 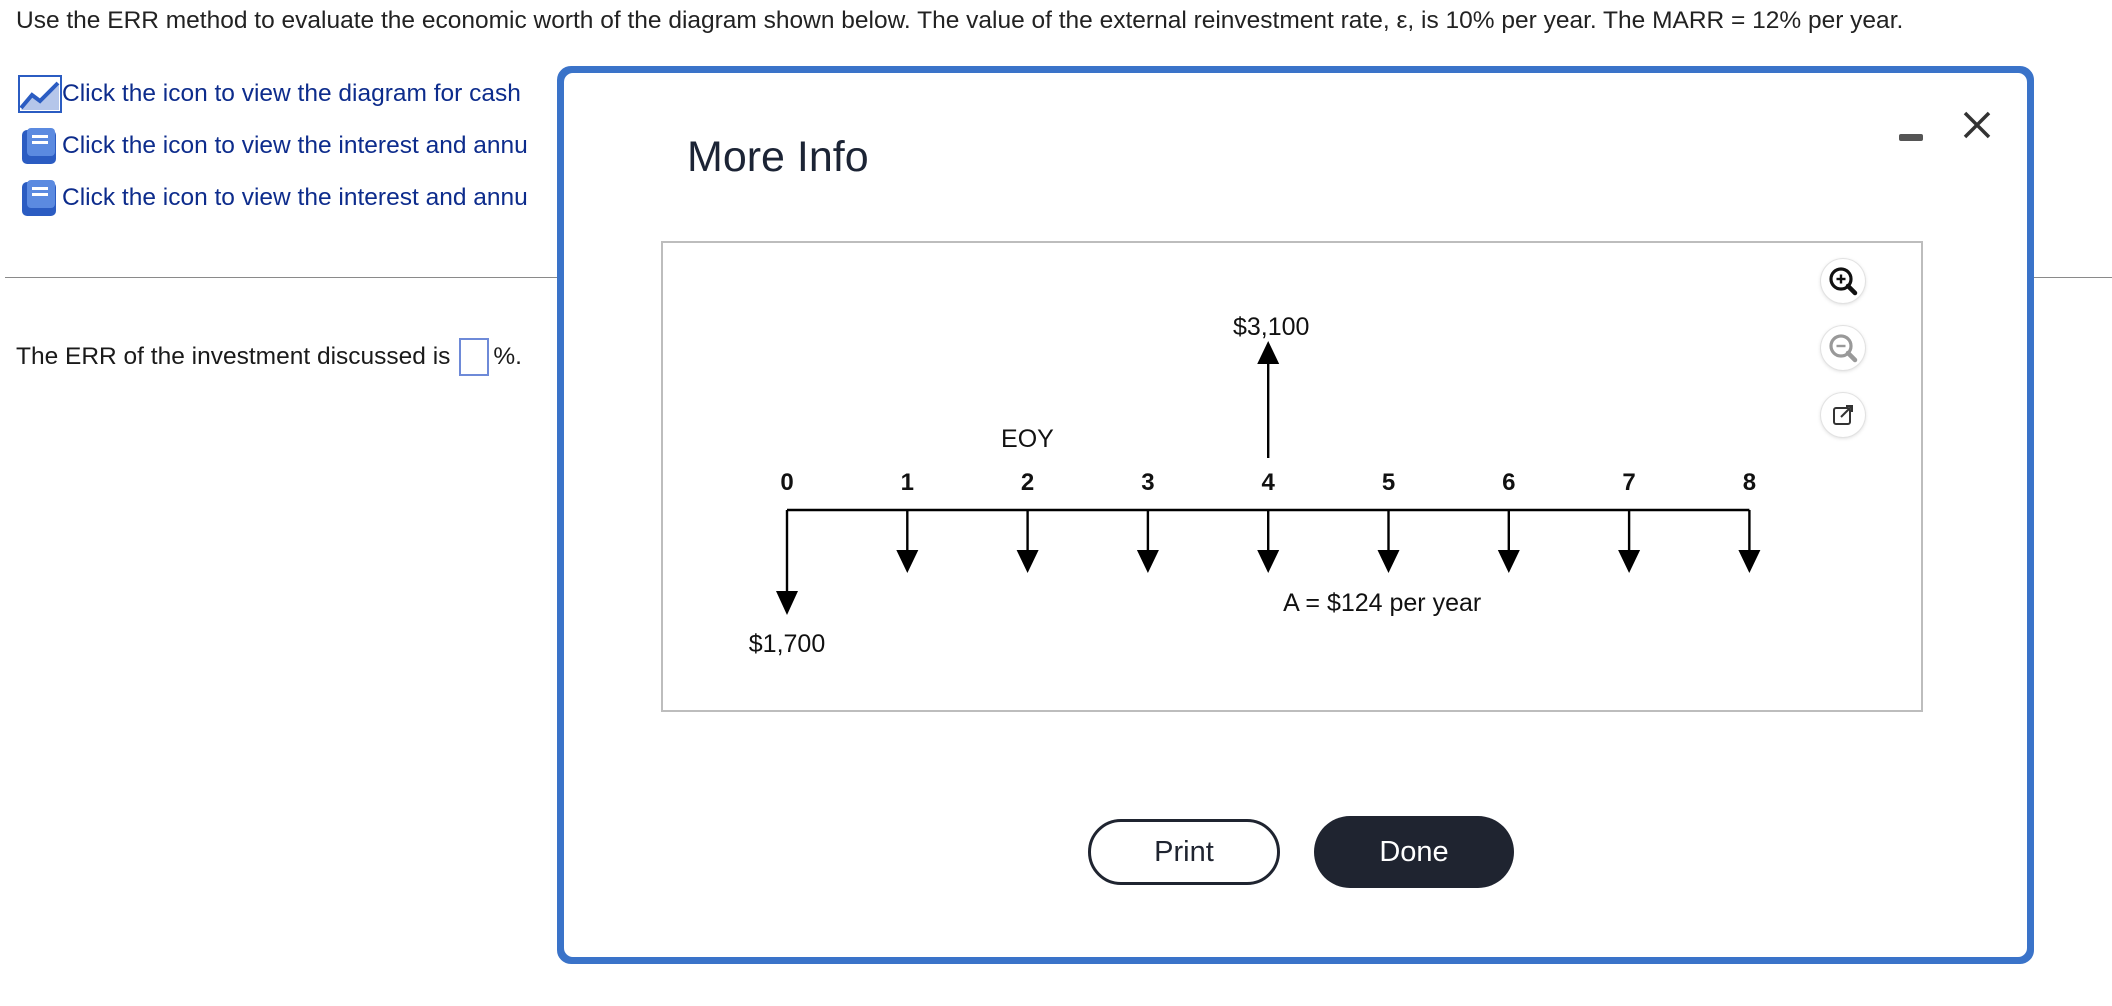 What do you see at coordinates (1147, 482) in the screenshot?
I see `period-label-3: 3` at bounding box center [1147, 482].